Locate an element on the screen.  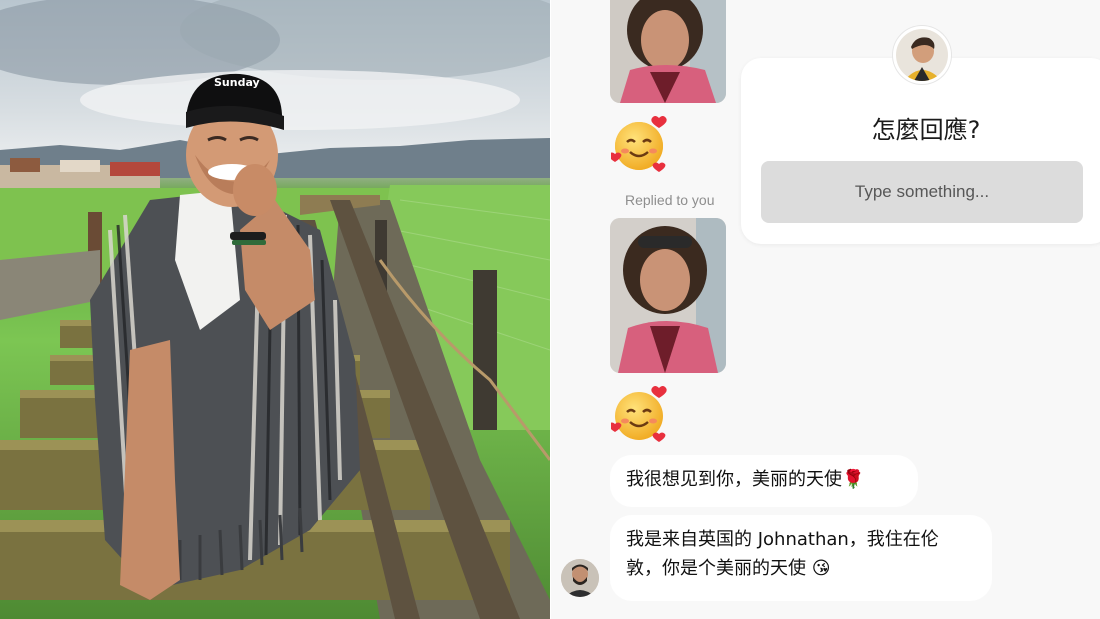
sender-avatar is located at coordinates (580, 578).